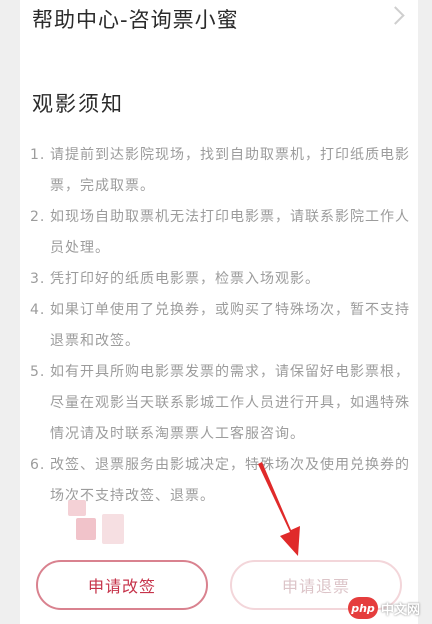 The image size is (432, 624). Describe the element at coordinates (38, 372) in the screenshot. I see `notice-number: 5.` at that location.